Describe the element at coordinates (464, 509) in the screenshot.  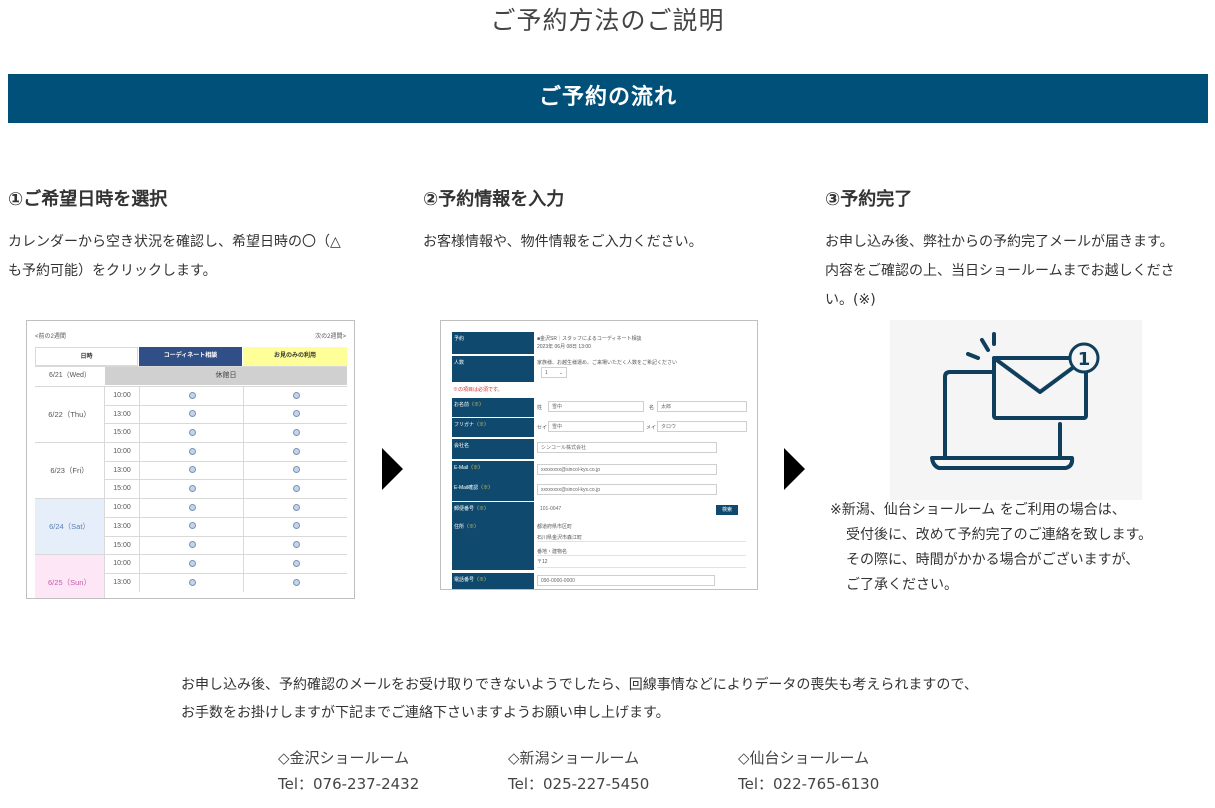
I see `label-text: 郵便番号` at that location.